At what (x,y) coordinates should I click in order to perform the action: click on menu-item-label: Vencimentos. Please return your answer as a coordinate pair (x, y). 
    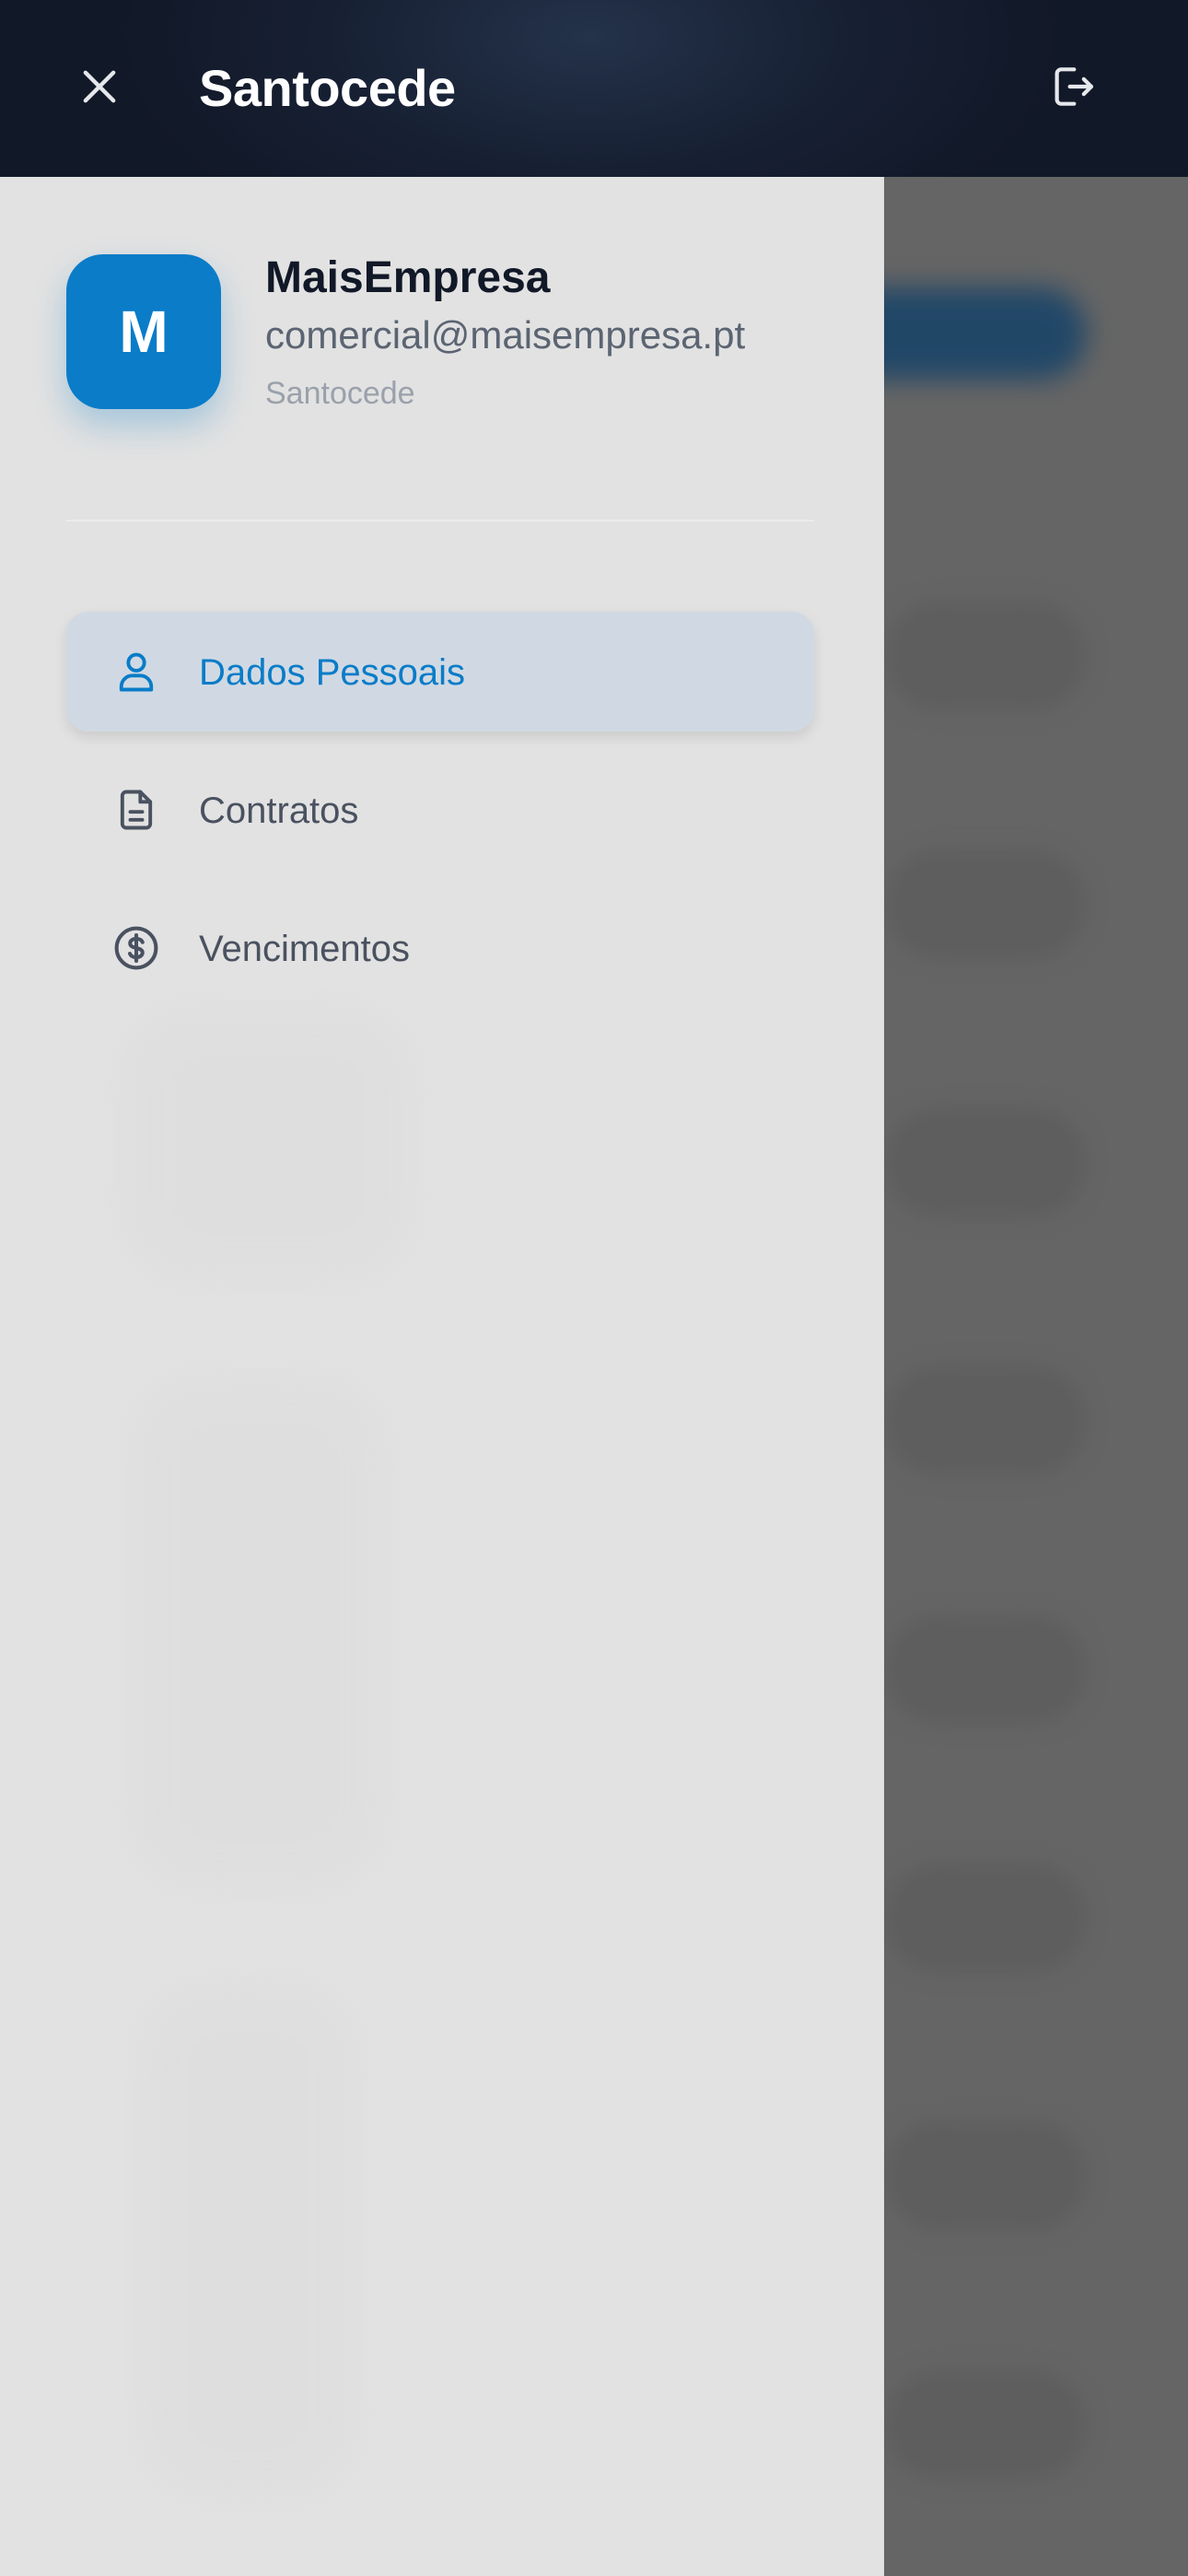
    Looking at the image, I should click on (305, 949).